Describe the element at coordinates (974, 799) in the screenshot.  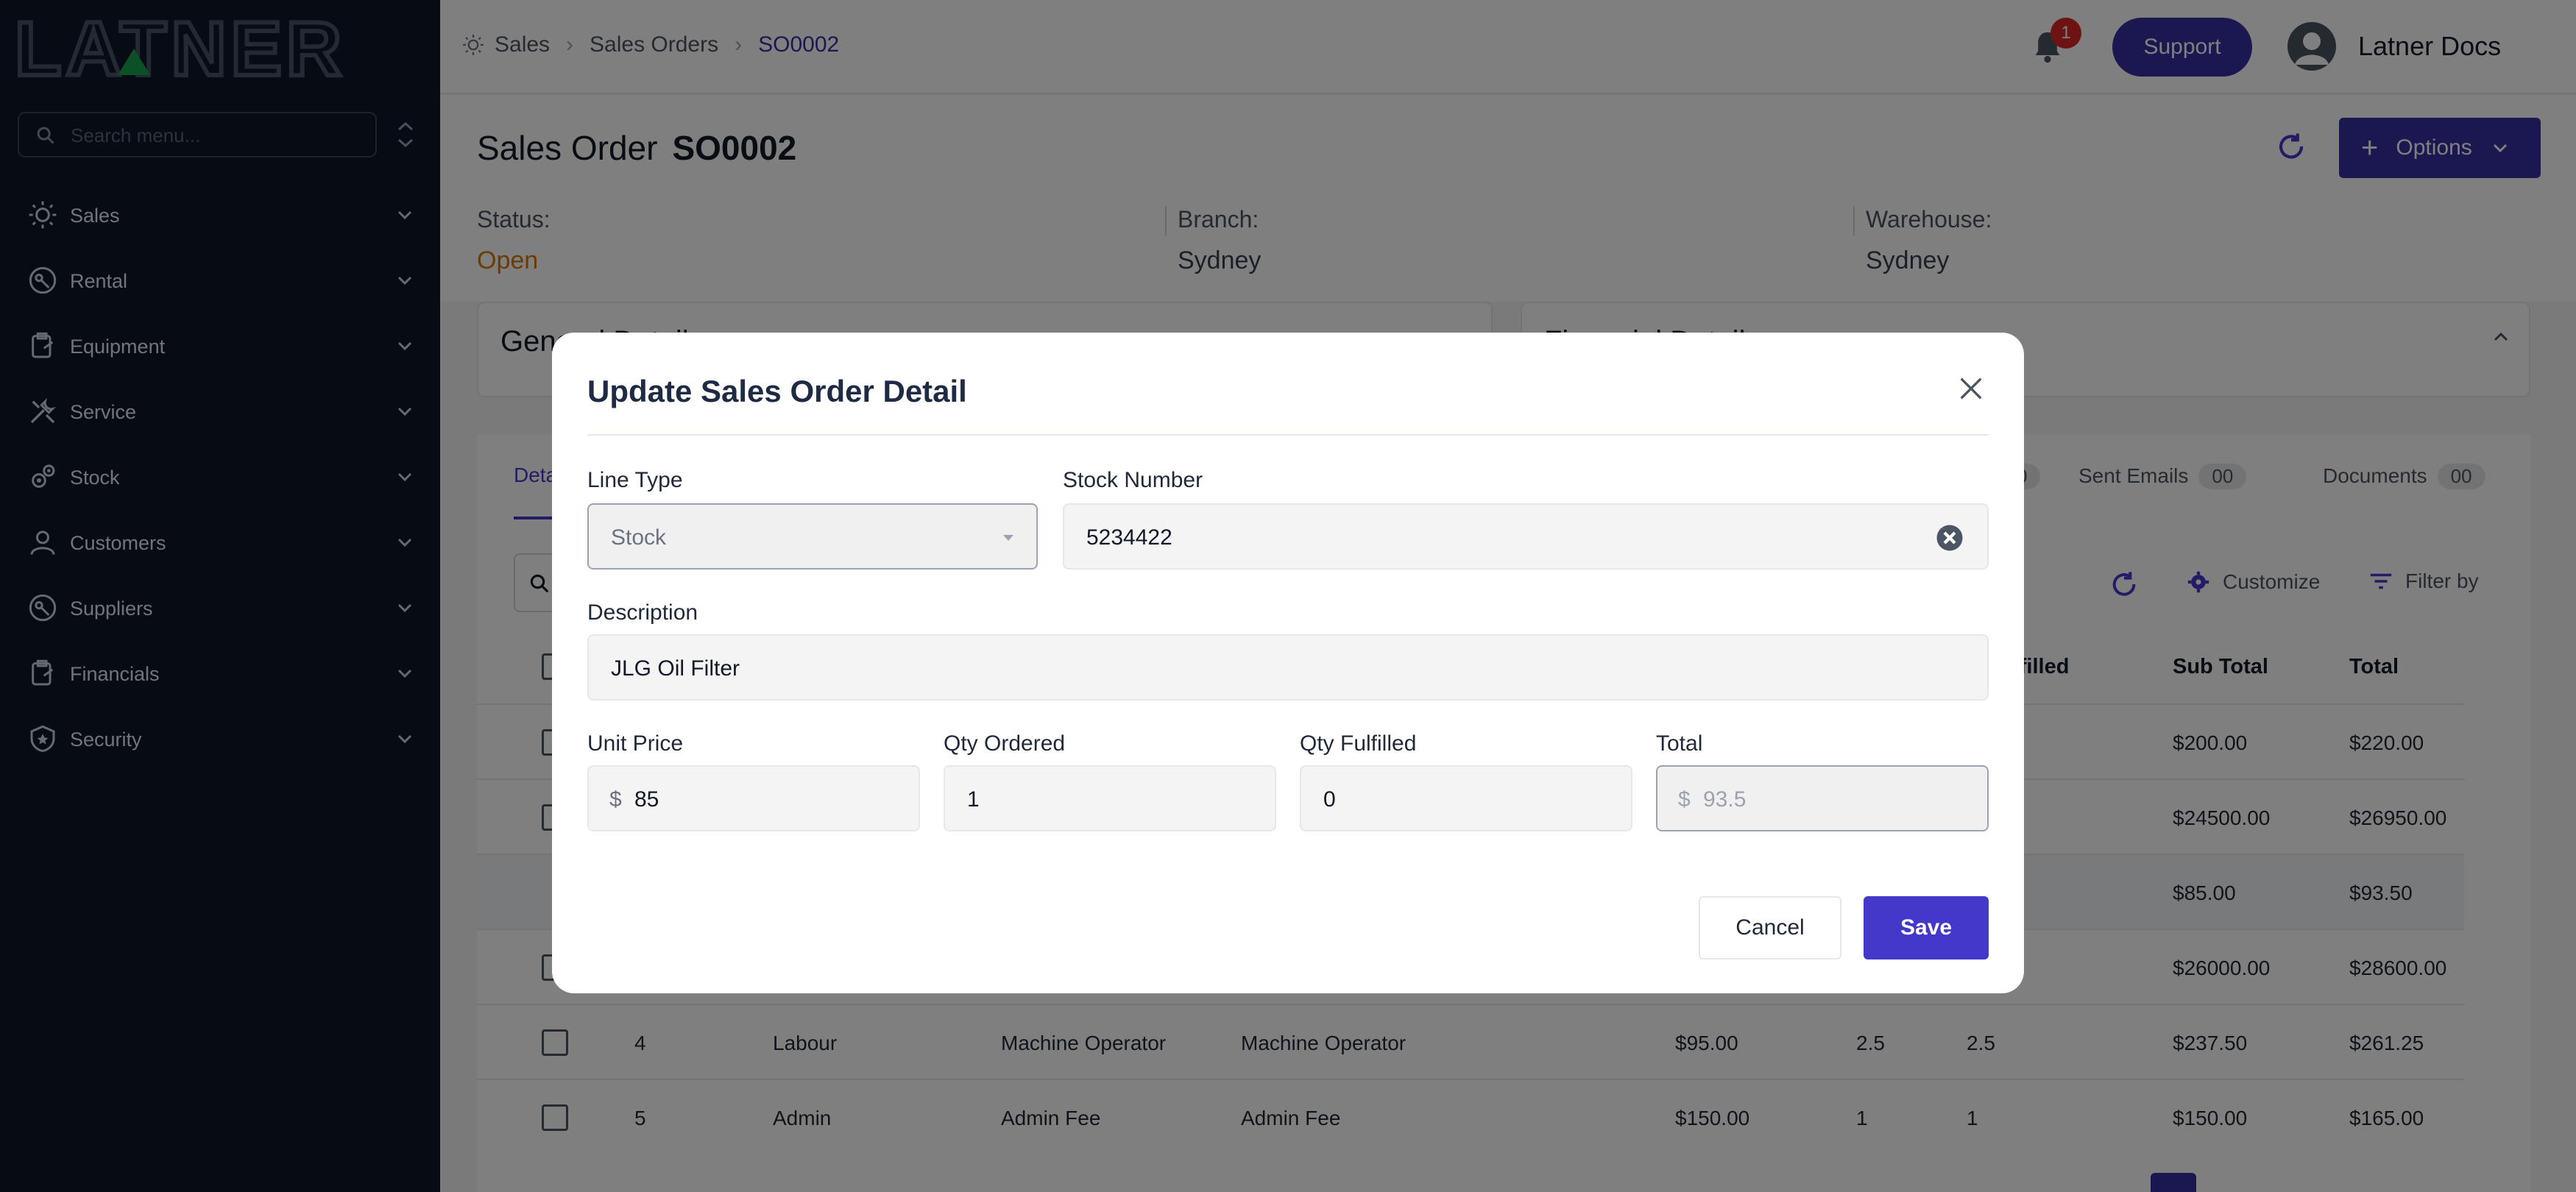
I see `qty-ordered-value: 1` at that location.